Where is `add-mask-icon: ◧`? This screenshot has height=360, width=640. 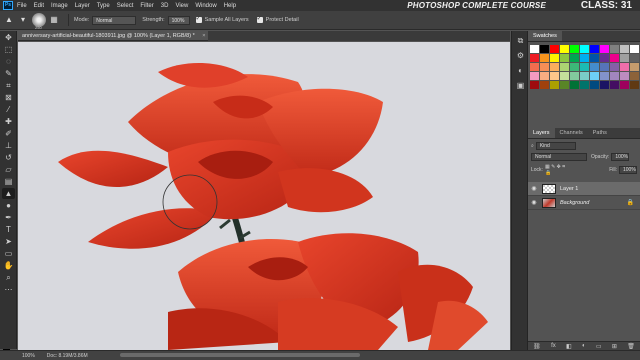
add-mask-icon: ◧ is located at coordinates (569, 346).